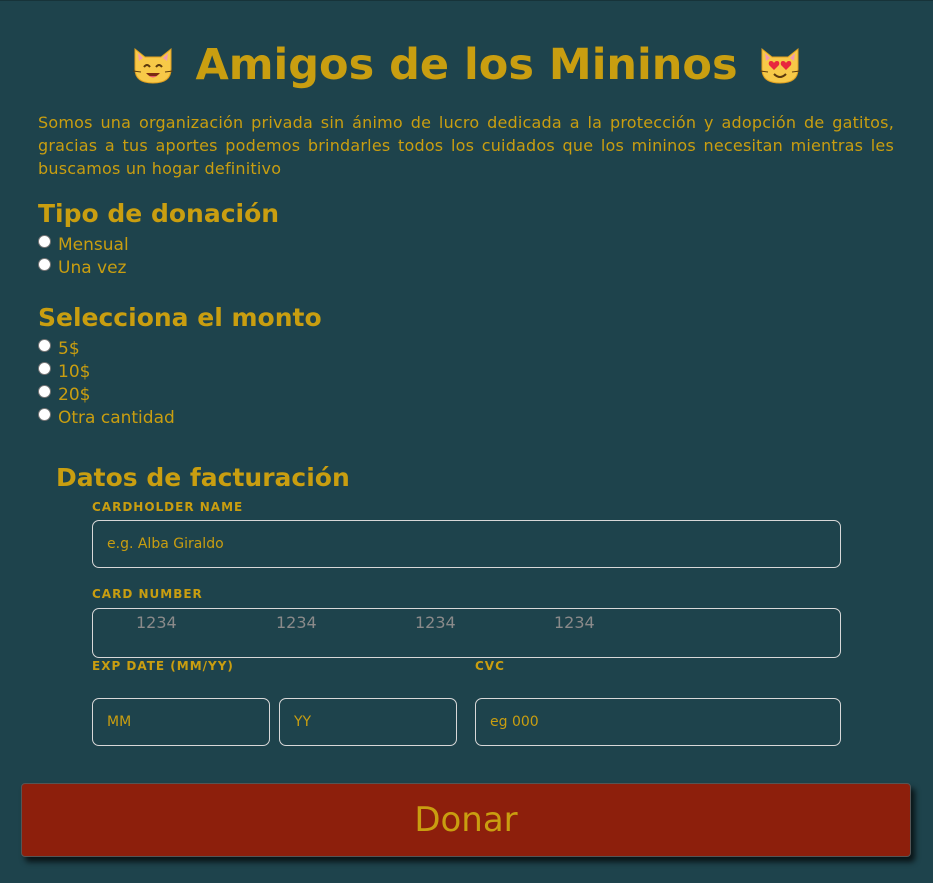 This screenshot has width=933, height=883. Describe the element at coordinates (92, 267) in the screenshot. I see `radio-label-una-vez: Una vez` at that location.